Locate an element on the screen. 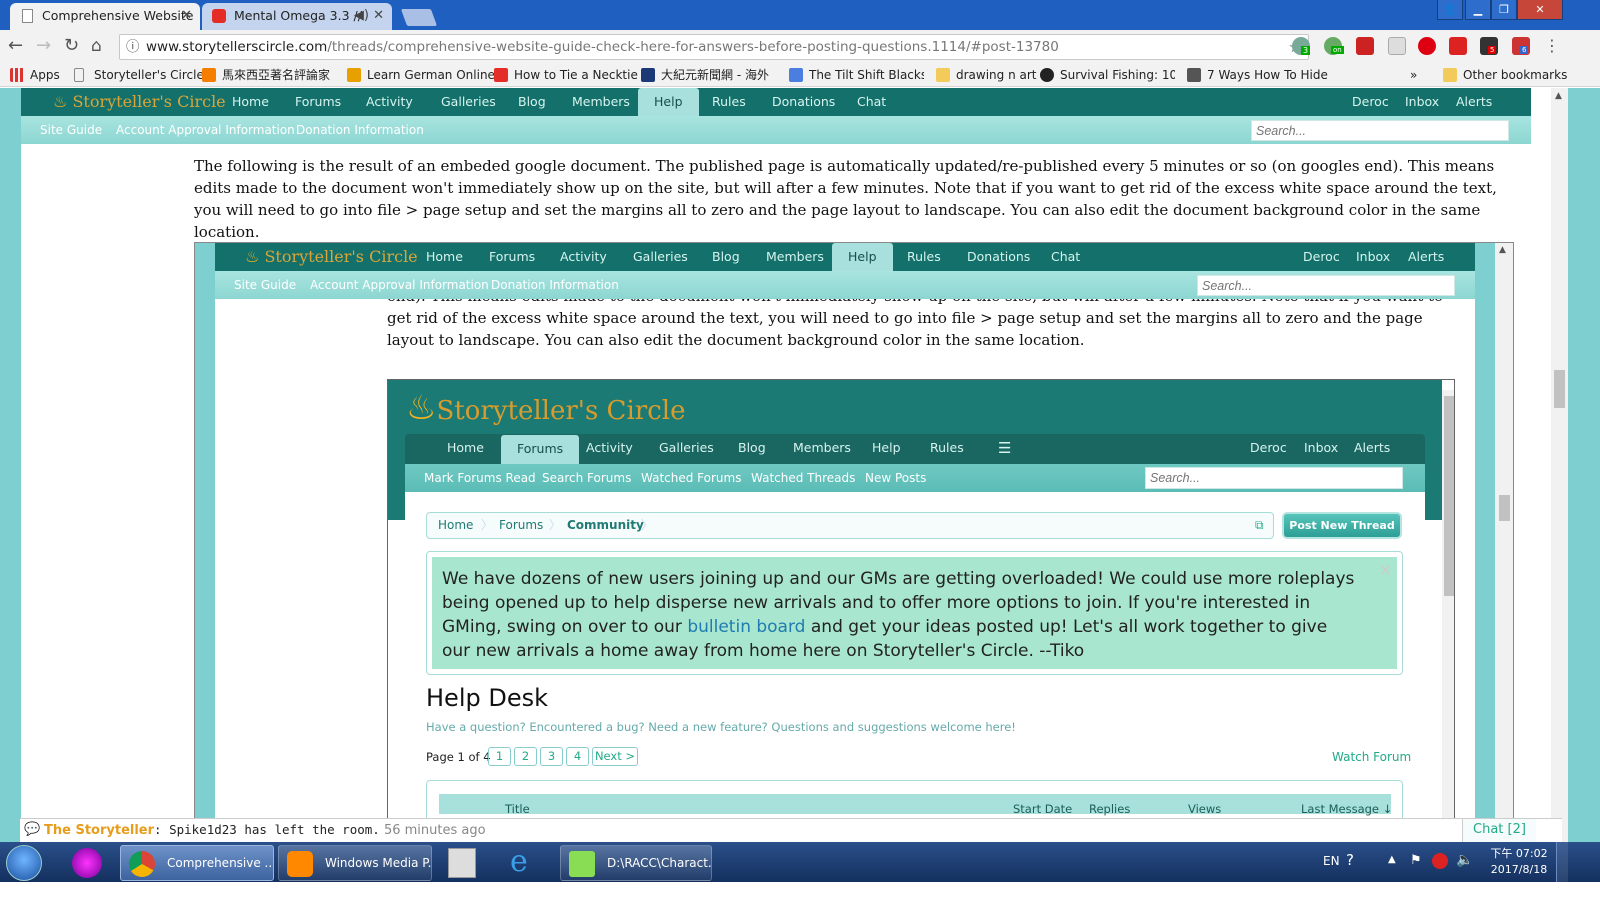 Image resolution: width=1600 pixels, height=900 pixels. volume-icon: 🔈 is located at coordinates (1464, 860).